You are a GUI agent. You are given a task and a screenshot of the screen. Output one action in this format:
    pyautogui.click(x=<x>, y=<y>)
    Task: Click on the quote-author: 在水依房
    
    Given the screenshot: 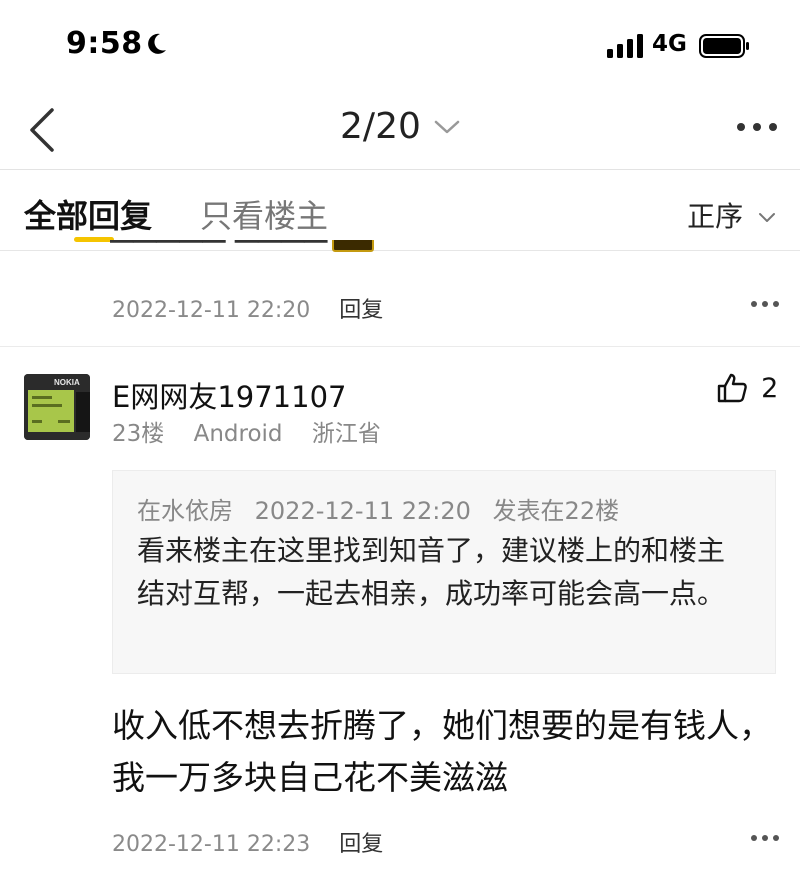 What is the action you would take?
    pyautogui.click(x=185, y=511)
    